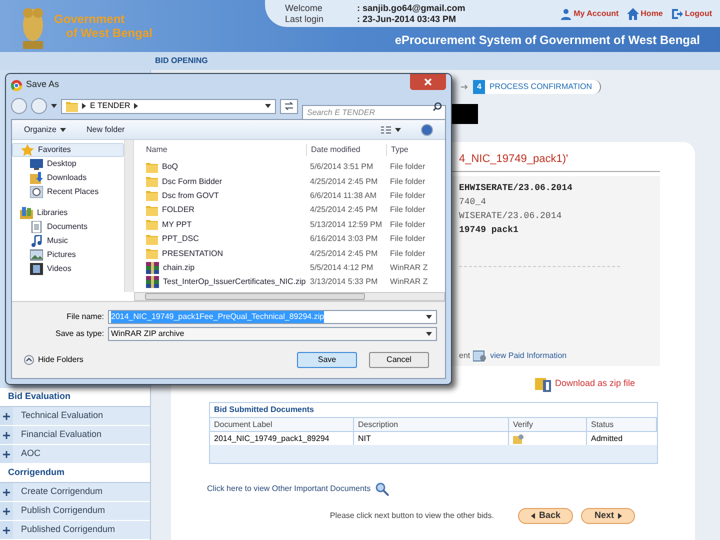 The image size is (720, 540). What do you see at coordinates (546, 516) in the screenshot?
I see `back-button: Back` at bounding box center [546, 516].